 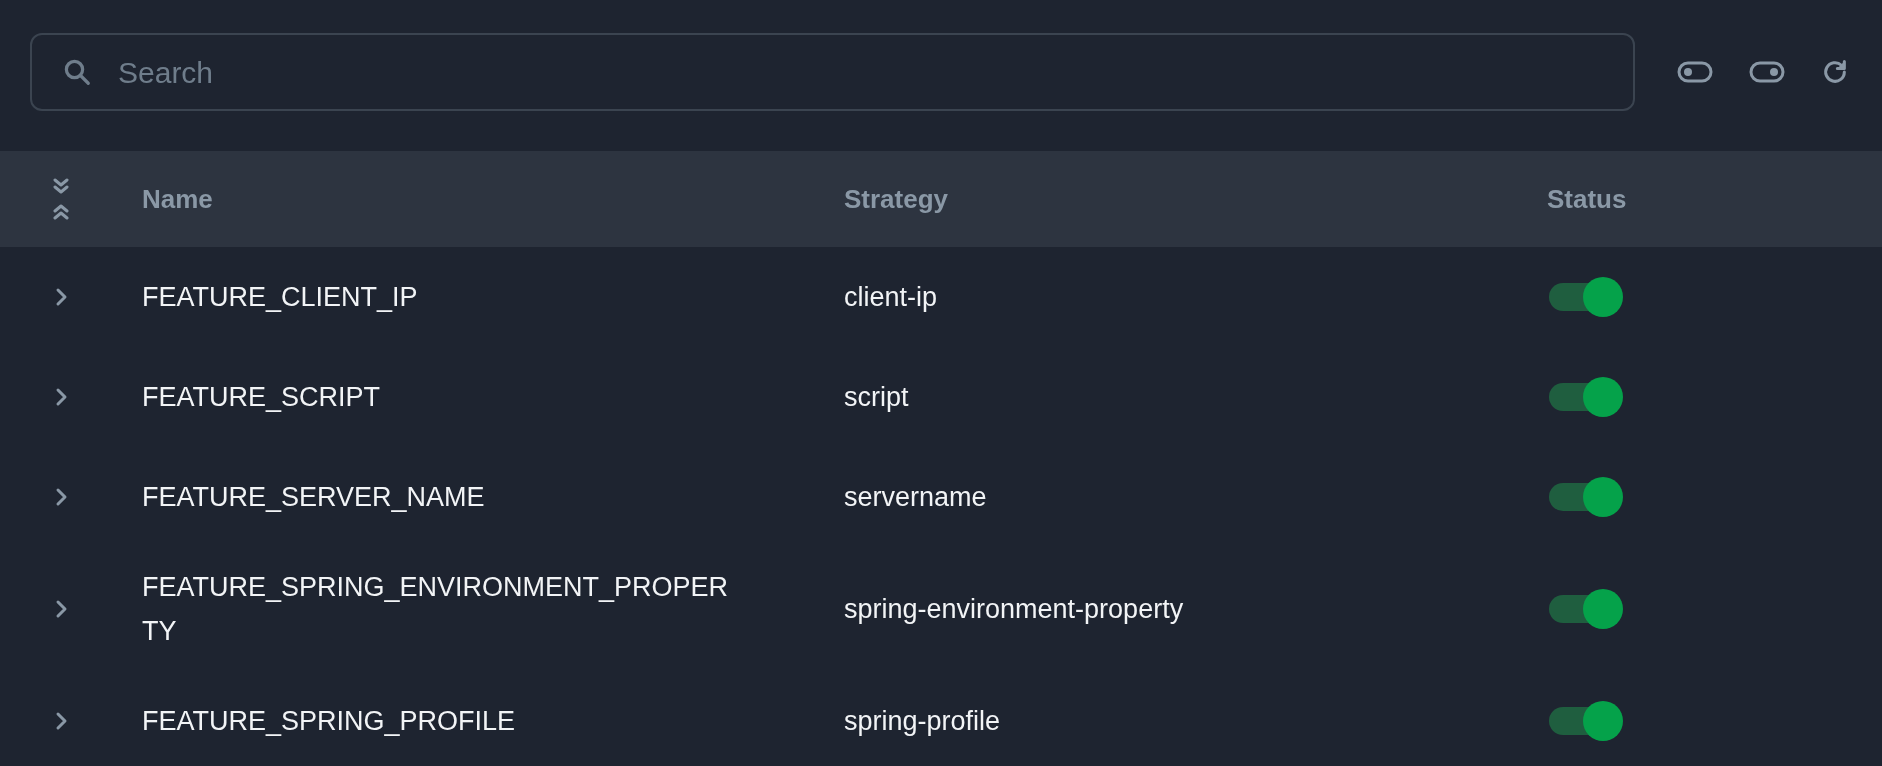 I want to click on toggle-off-icon, so click(x=1695, y=72).